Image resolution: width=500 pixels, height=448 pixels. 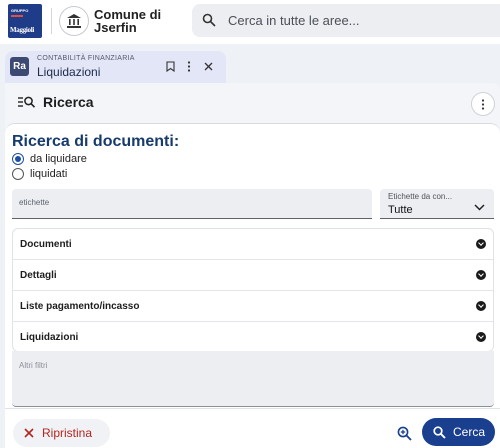 I want to click on filter-search-icon, so click(x=27, y=104).